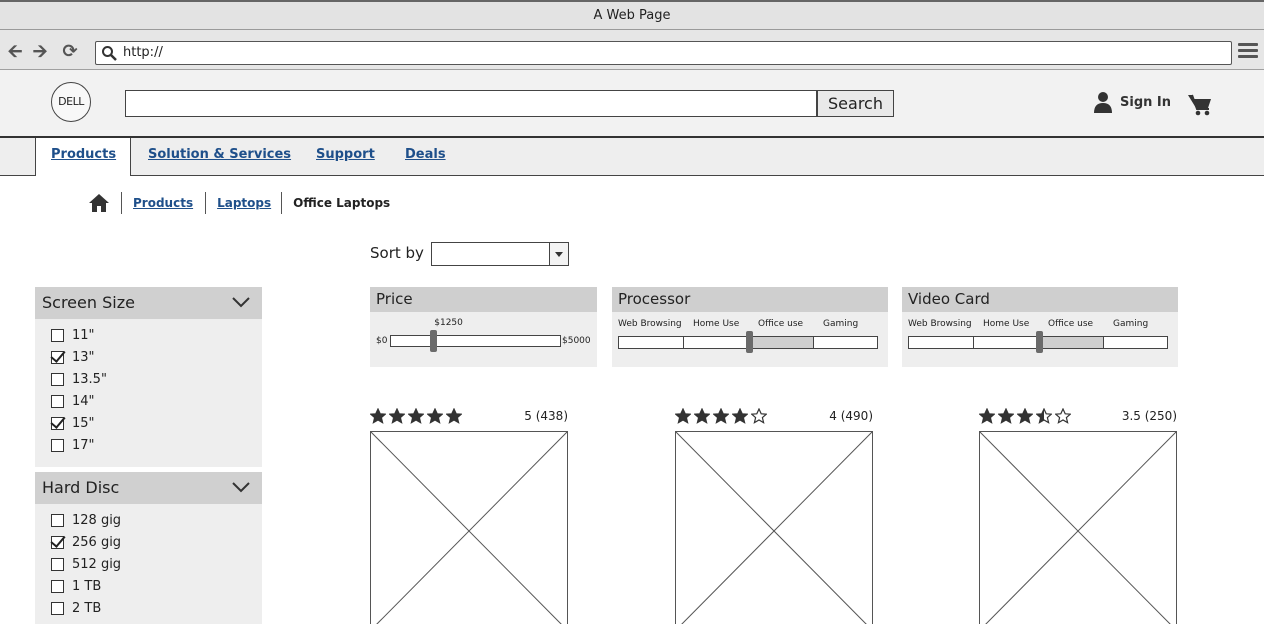 This screenshot has height=624, width=1264. Describe the element at coordinates (382, 341) in the screenshot. I see `price-min-label: $0` at that location.